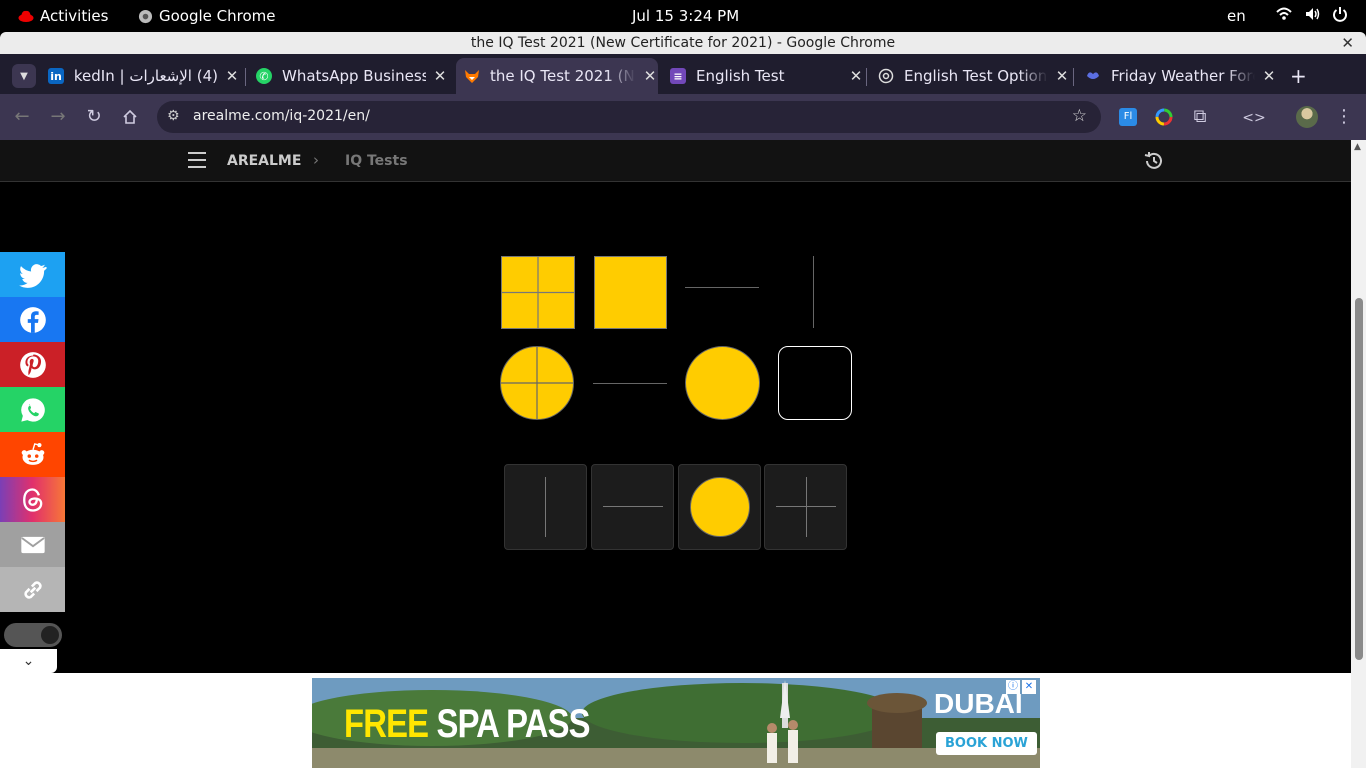 Image resolution: width=1366 pixels, height=768 pixels. I want to click on tab-label: (4) الإشعارات | LinkedIn, so click(146, 76).